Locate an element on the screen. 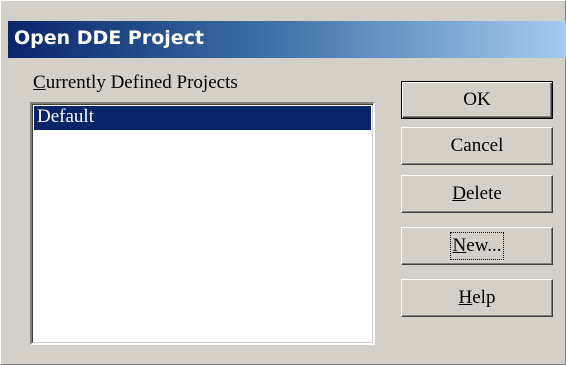 The width and height of the screenshot is (566, 365). delete-button-label: Delete is located at coordinates (477, 194).